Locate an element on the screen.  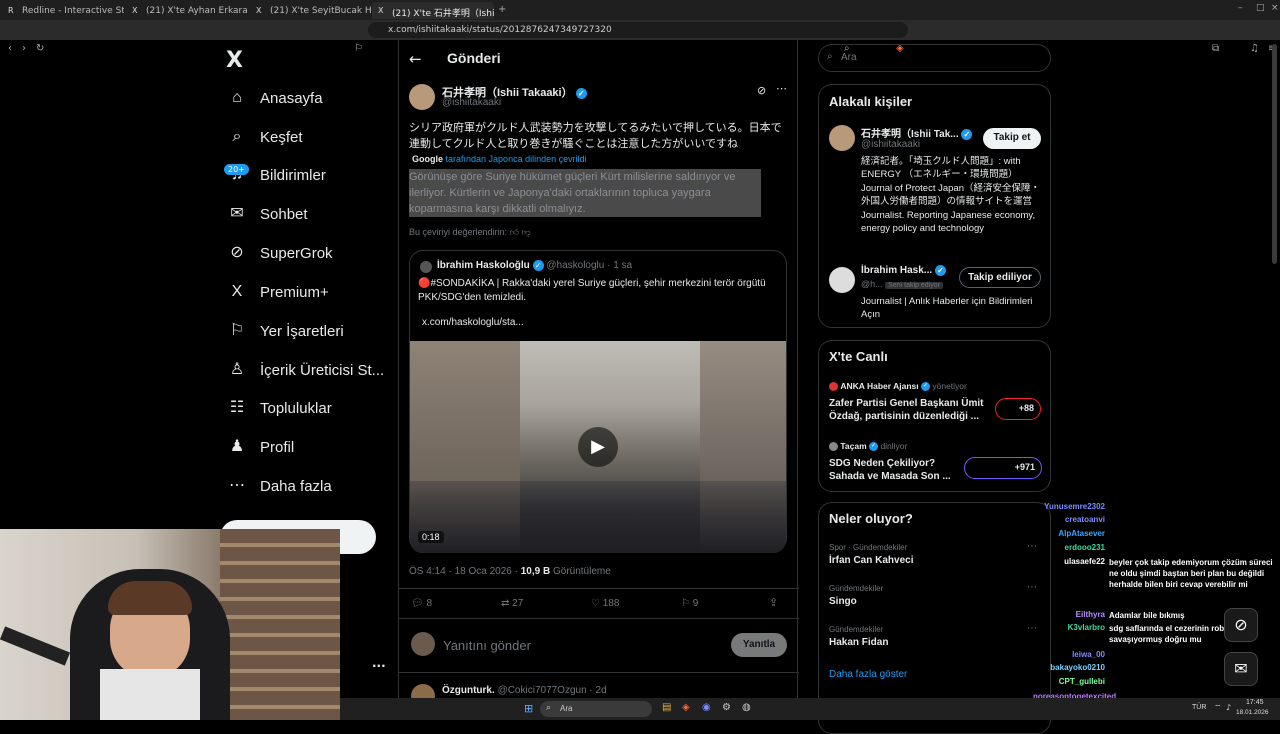
sidebar-item-mail: ✉ Sohbet is located at coordinates (267, 214).